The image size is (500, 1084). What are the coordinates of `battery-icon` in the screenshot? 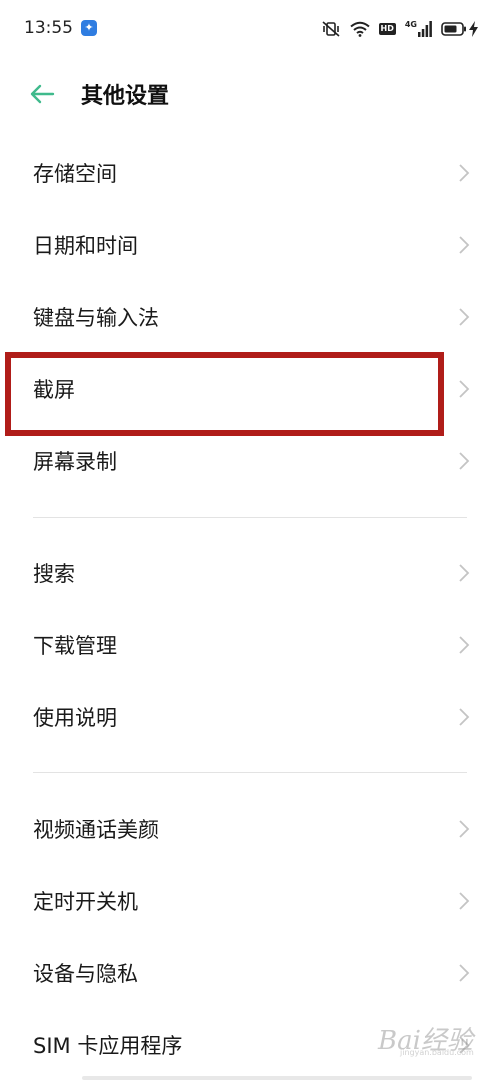 It's located at (453, 29).